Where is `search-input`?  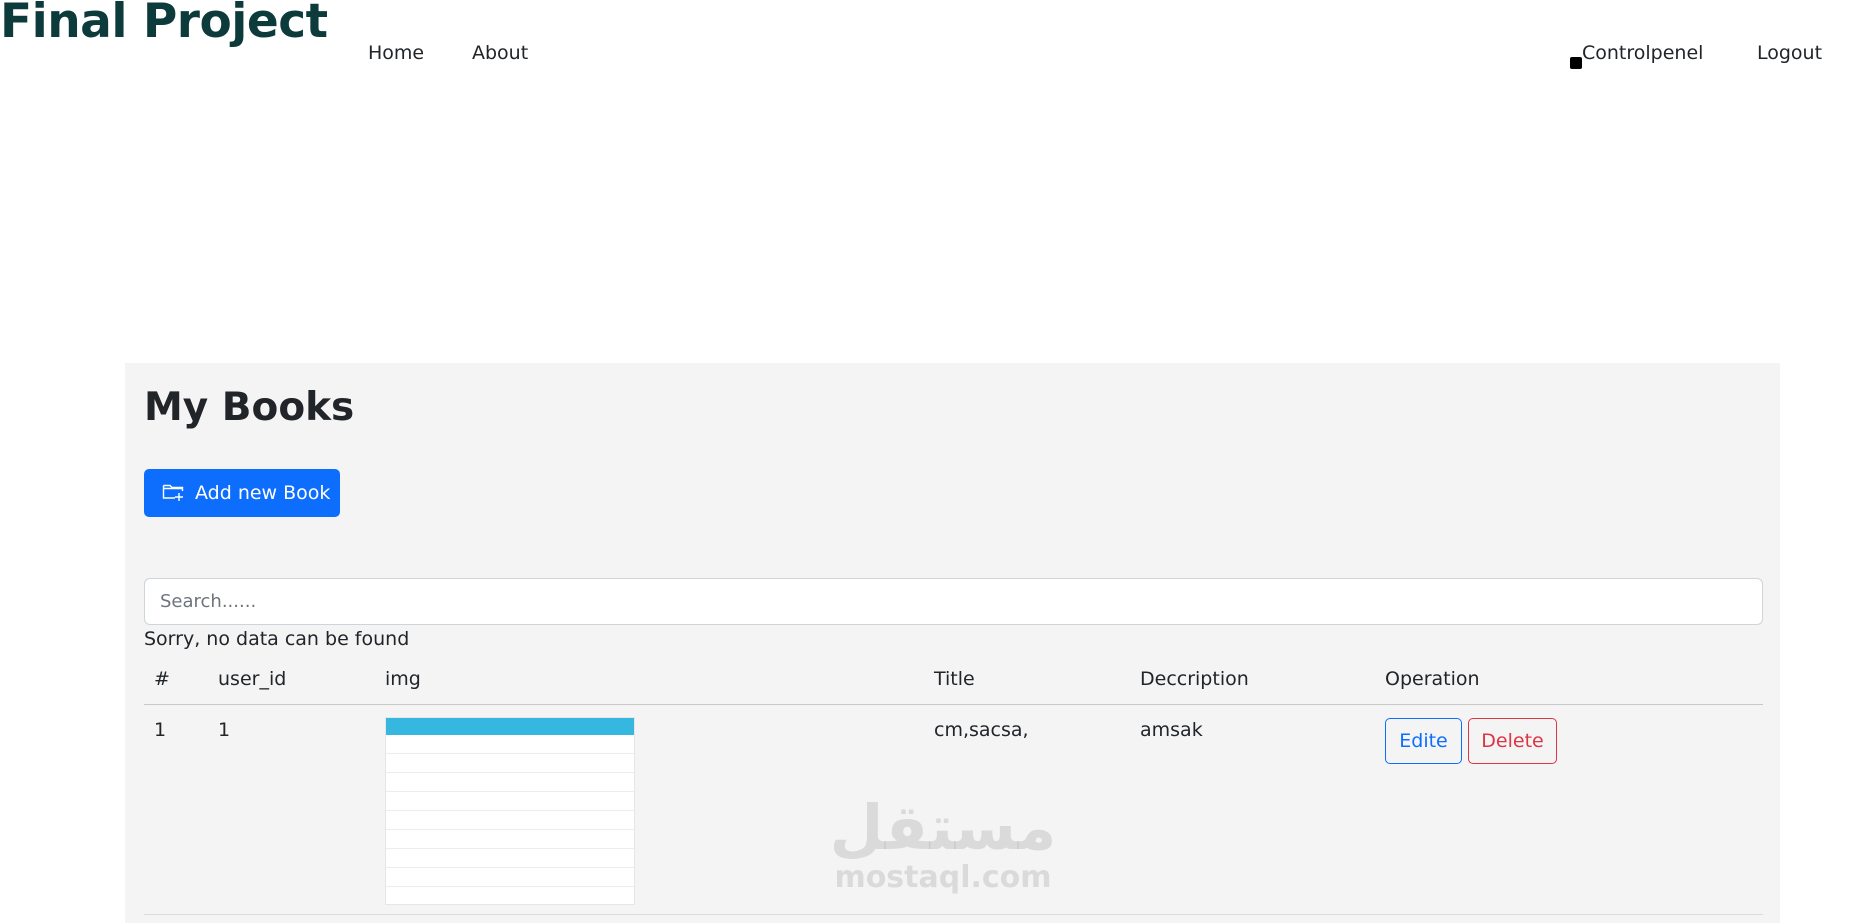
search-input is located at coordinates (953, 601).